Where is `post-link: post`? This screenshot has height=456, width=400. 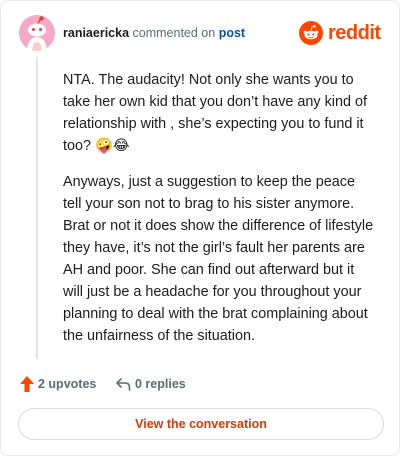 post-link: post is located at coordinates (232, 33).